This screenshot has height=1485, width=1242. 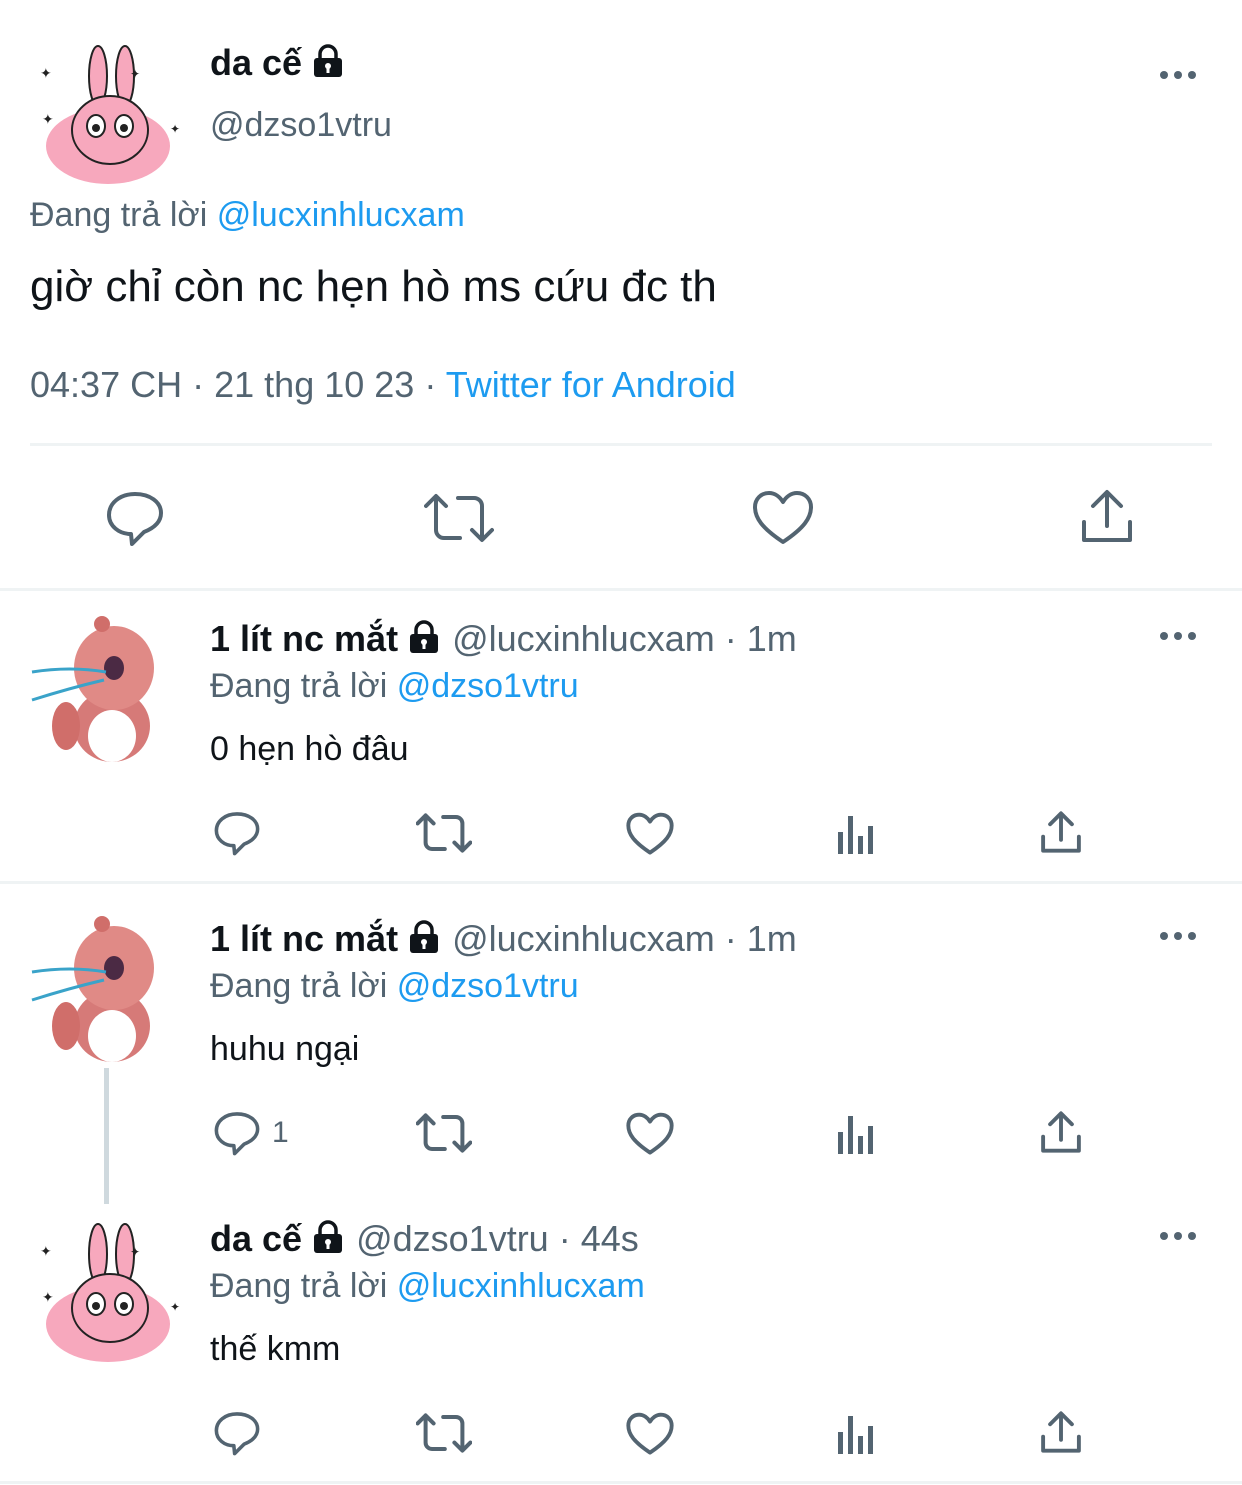 I want to click on reply-text: 0 hẹn hò đâu, so click(x=309, y=749).